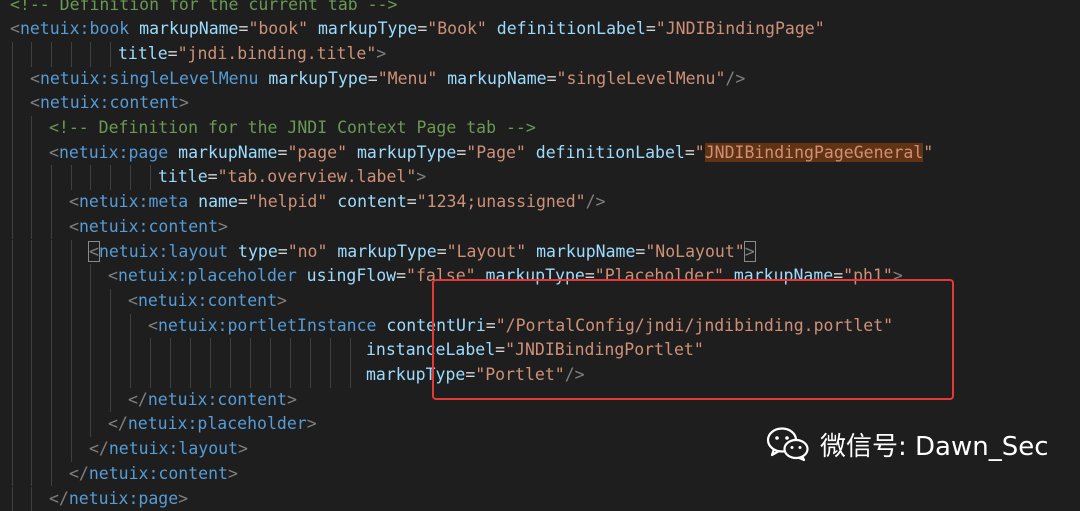  What do you see at coordinates (346, 275) in the screenshot?
I see `code-token: usingFlow` at bounding box center [346, 275].